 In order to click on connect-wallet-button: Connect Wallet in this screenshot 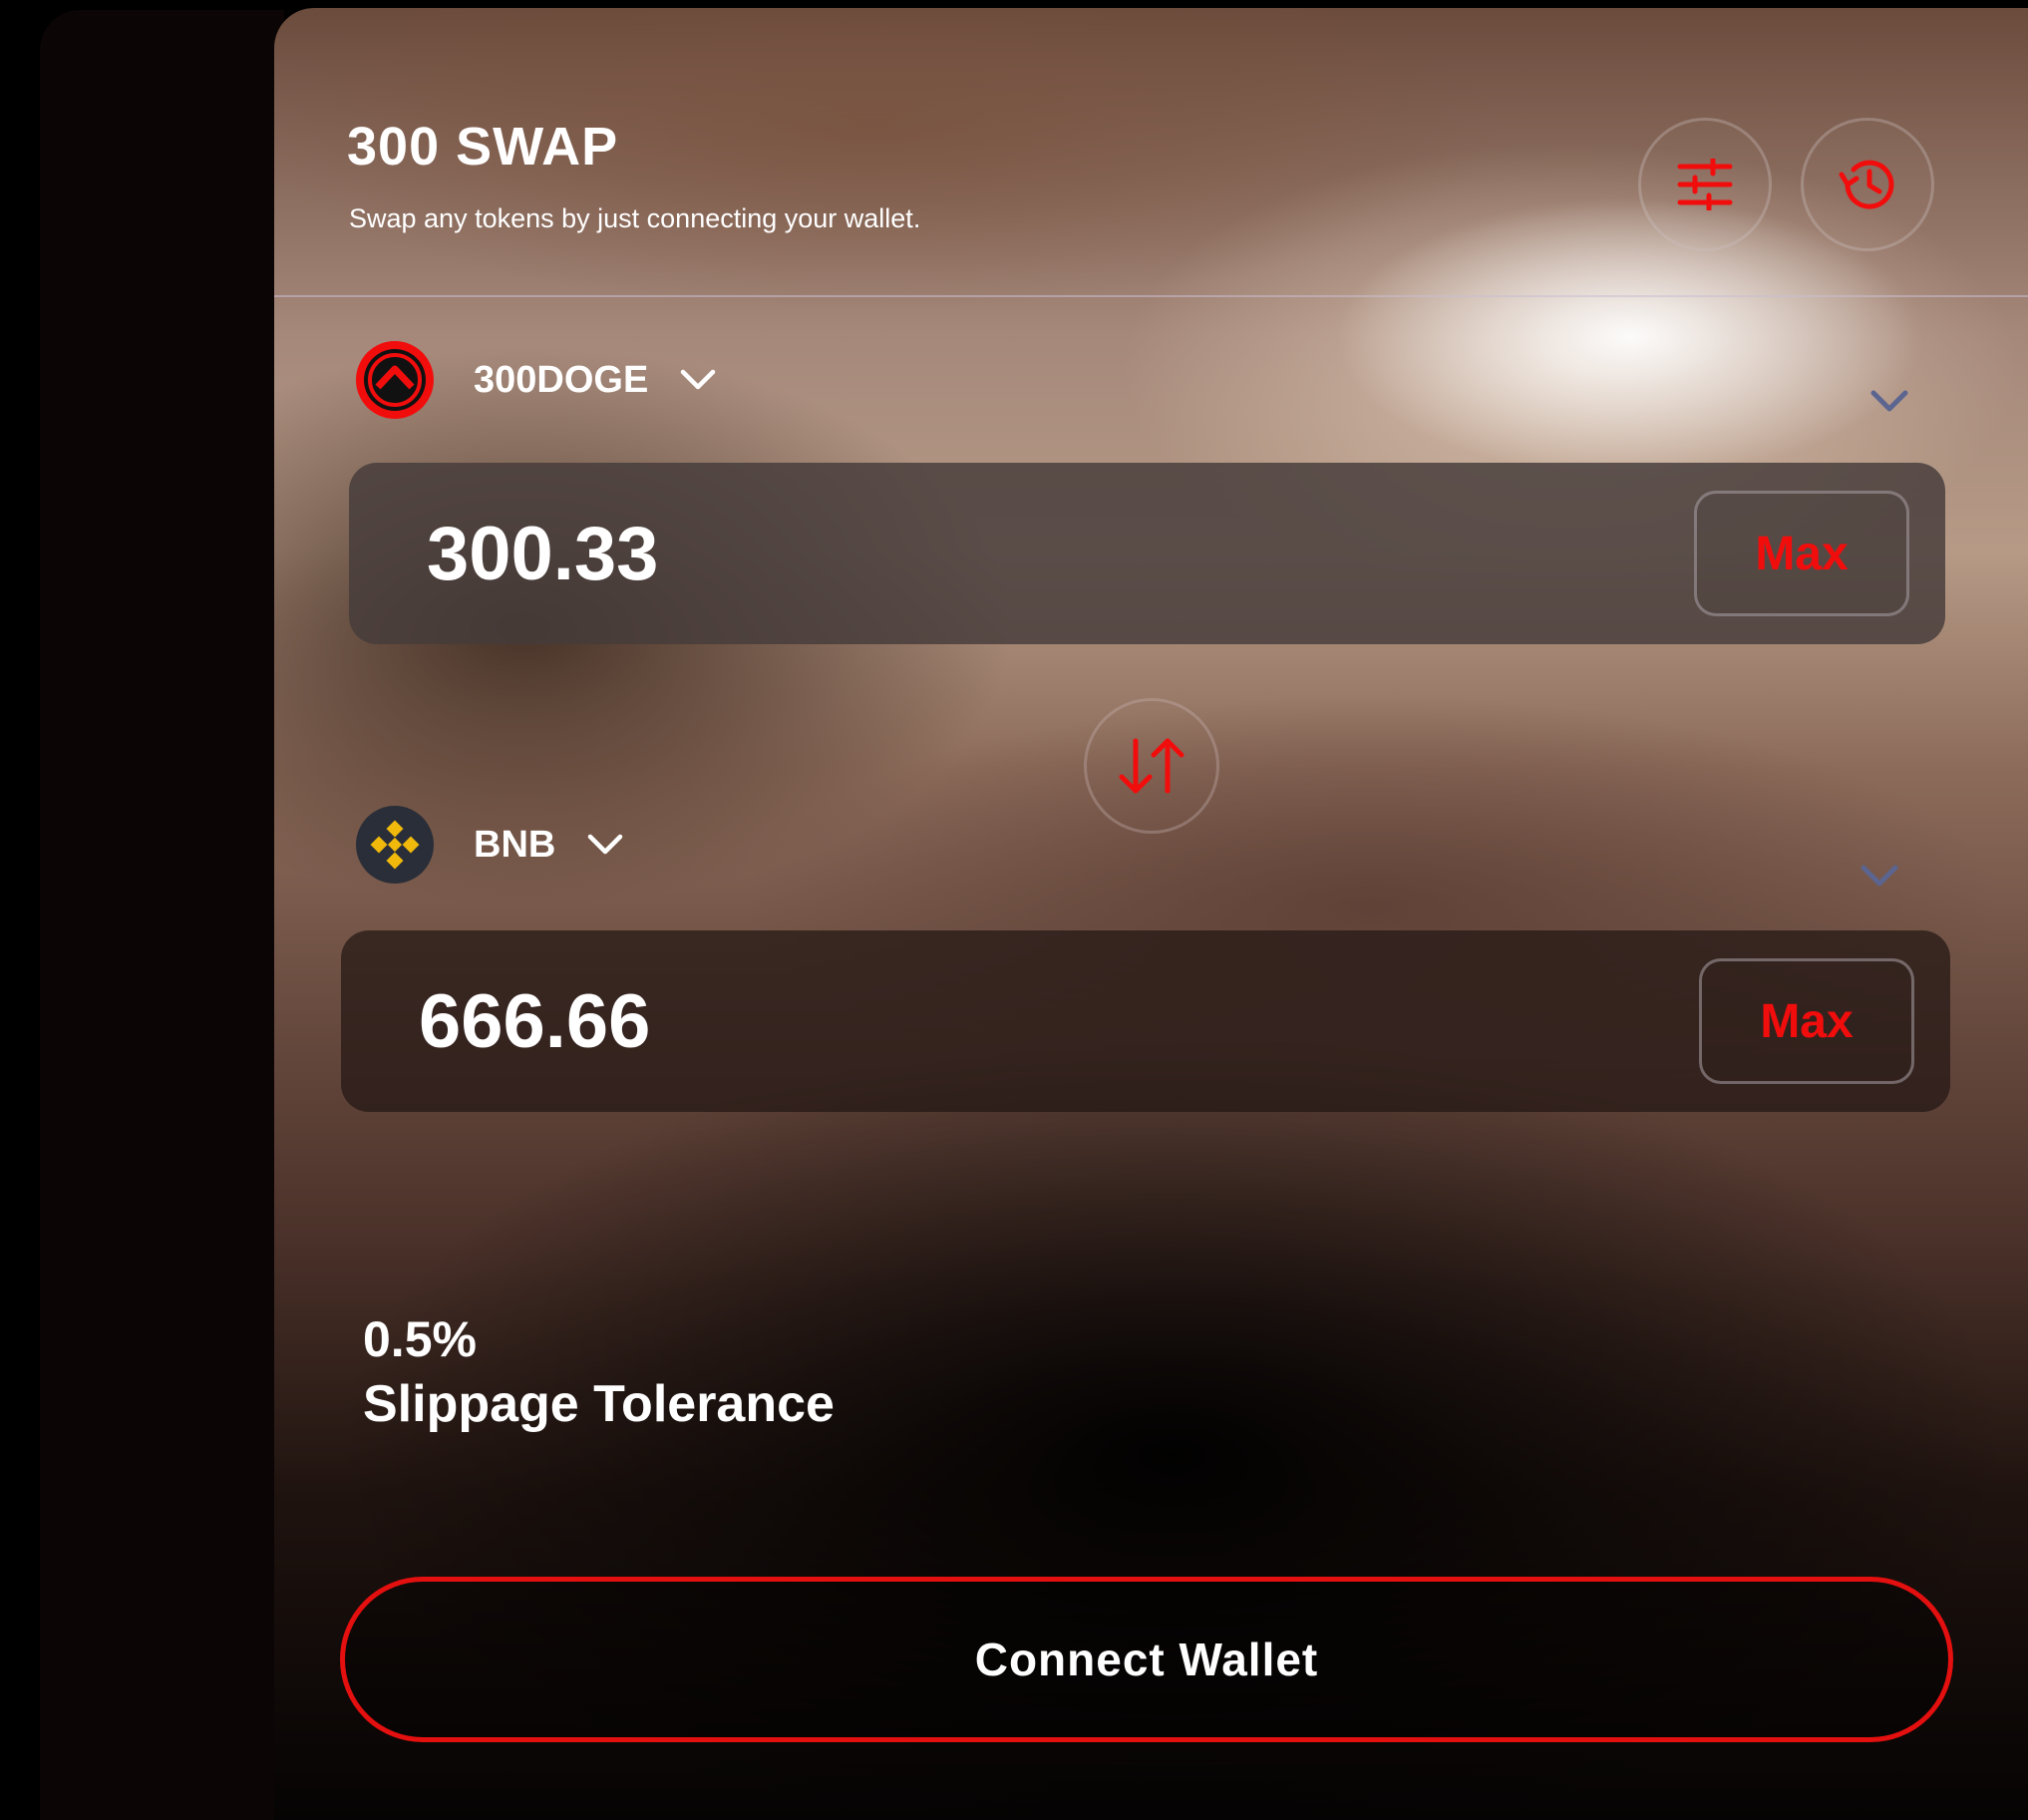, I will do `click(1146, 1659)`.